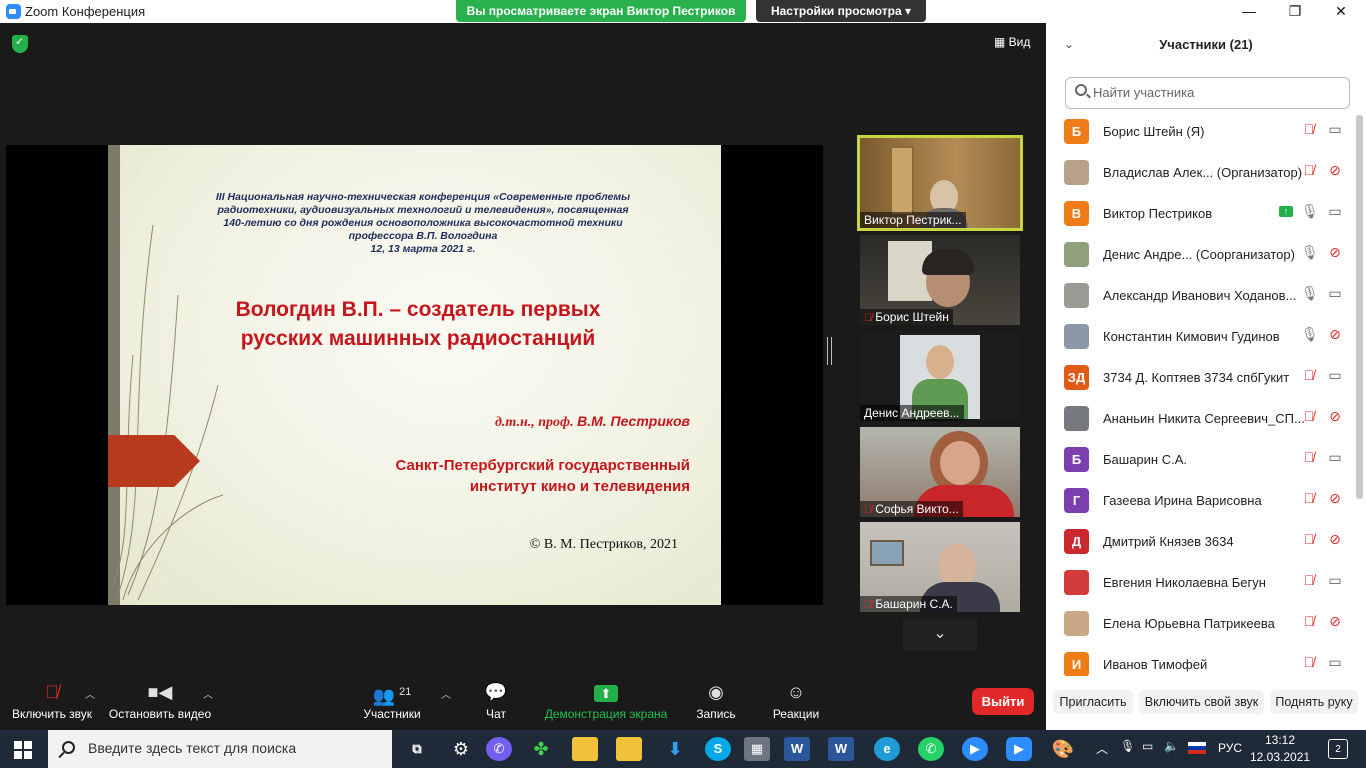  I want to click on notification-center-icon: 2, so click(1338, 749).